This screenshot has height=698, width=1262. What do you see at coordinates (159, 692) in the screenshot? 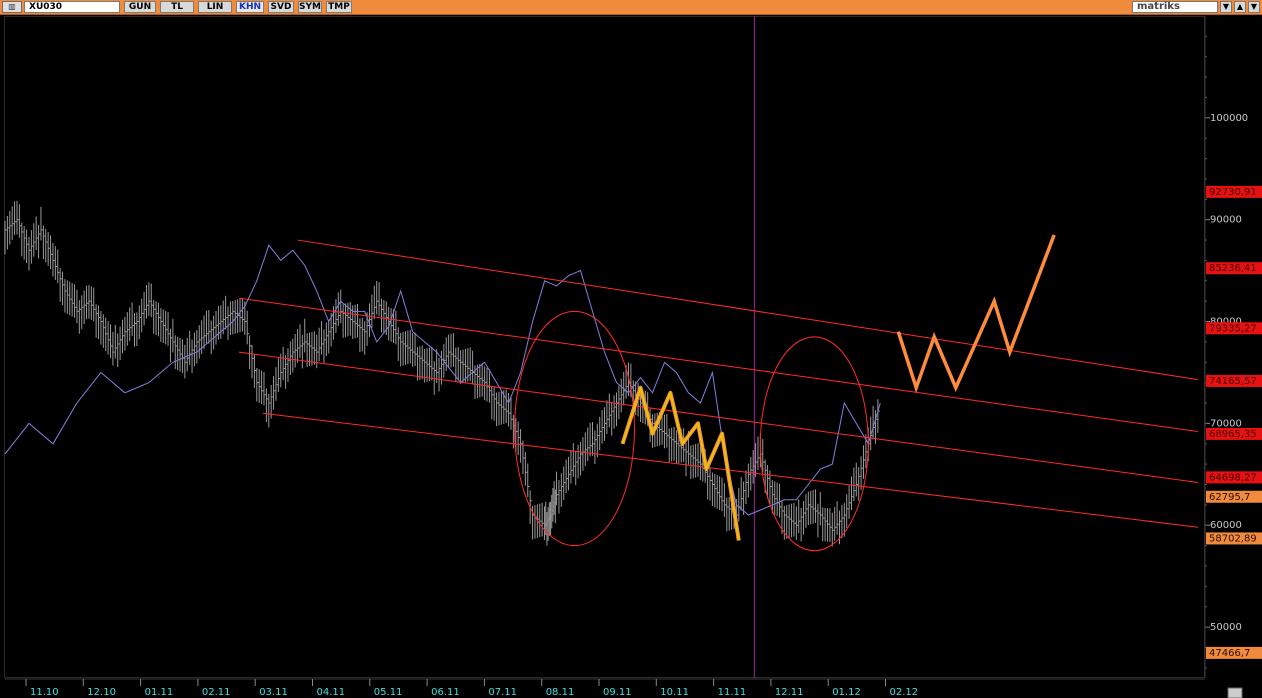
I see `x-tick-label: 01.11` at bounding box center [159, 692].